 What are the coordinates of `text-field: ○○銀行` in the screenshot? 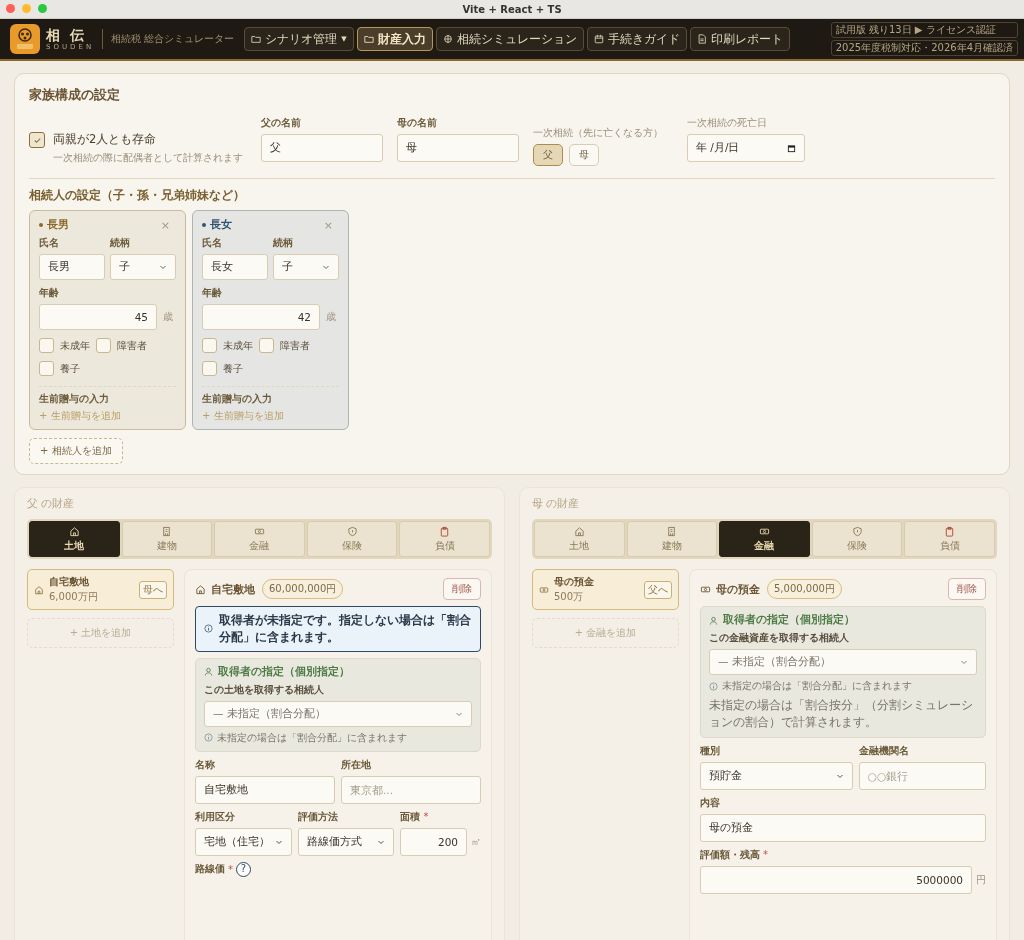 It's located at (922, 775).